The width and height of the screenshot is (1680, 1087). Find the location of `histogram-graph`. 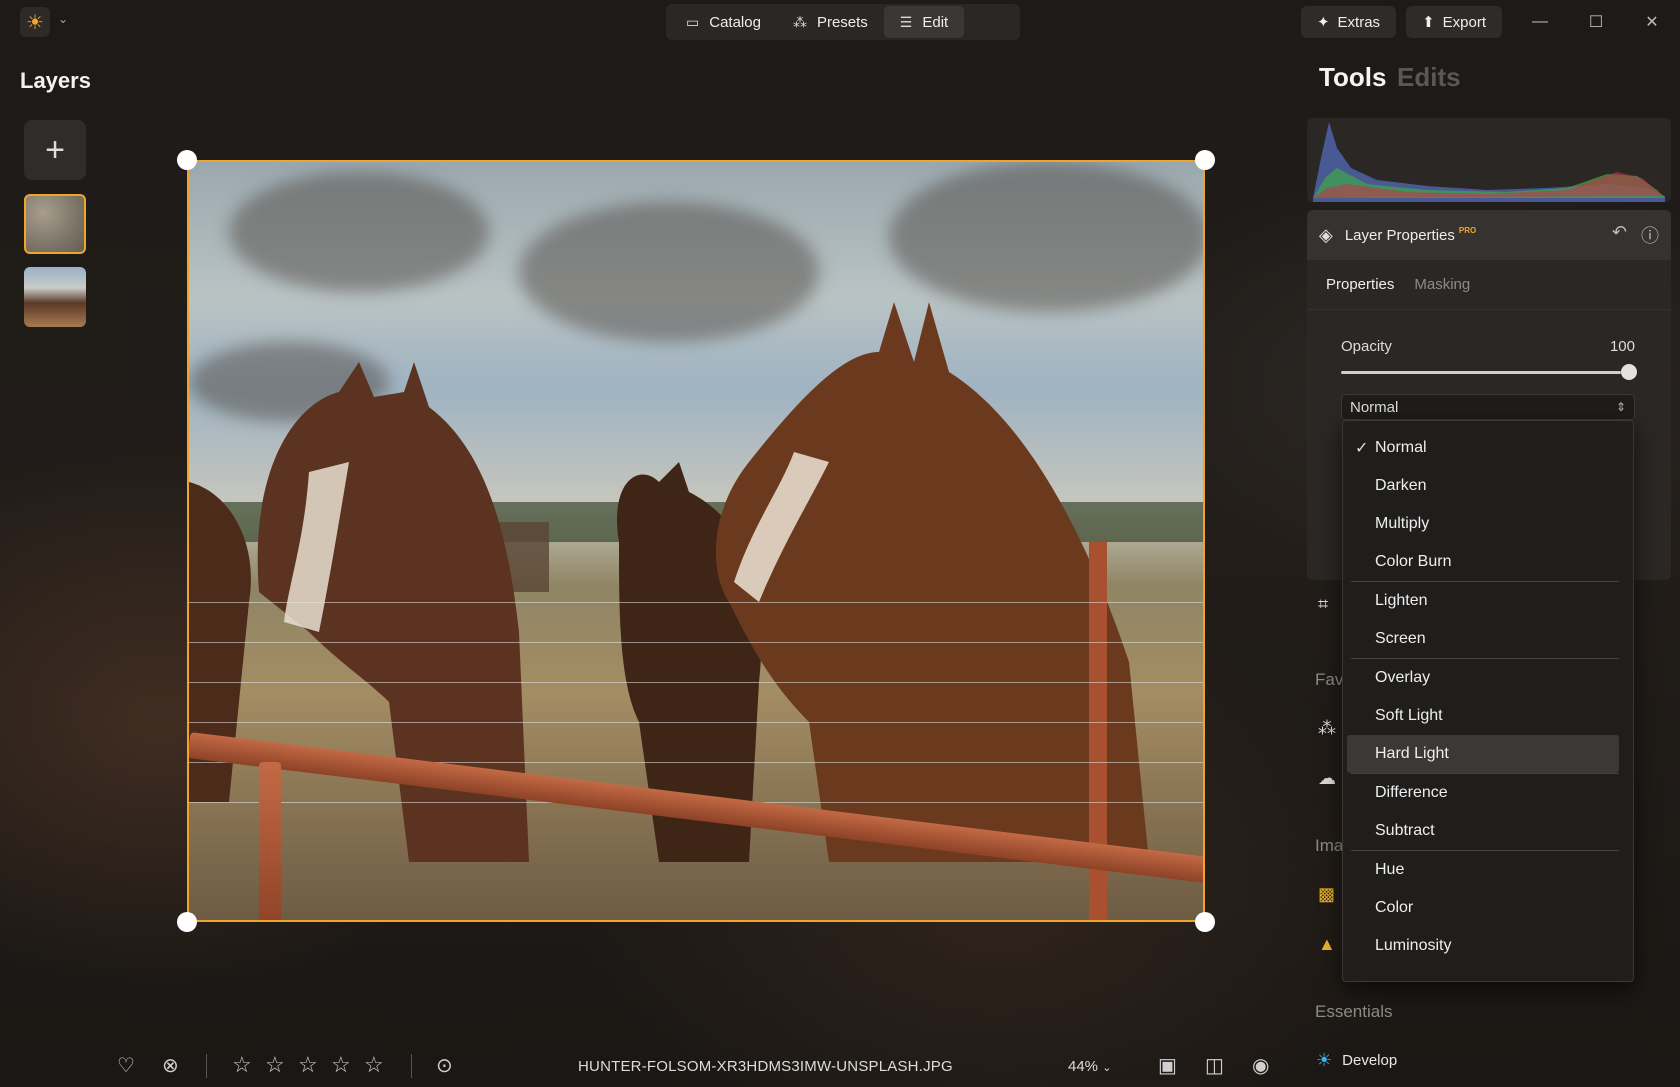

histogram-graph is located at coordinates (1489, 162).